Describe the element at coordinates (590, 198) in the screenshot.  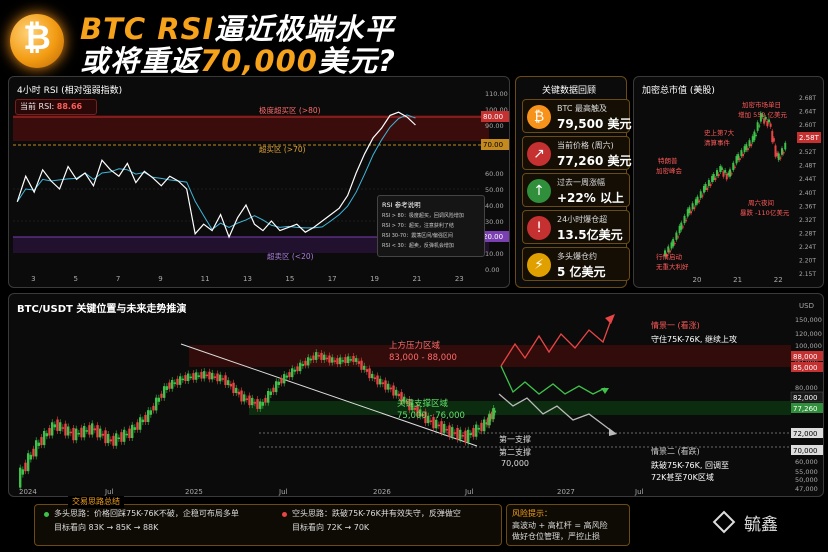
I see `stat-value: +22% 以上` at that location.